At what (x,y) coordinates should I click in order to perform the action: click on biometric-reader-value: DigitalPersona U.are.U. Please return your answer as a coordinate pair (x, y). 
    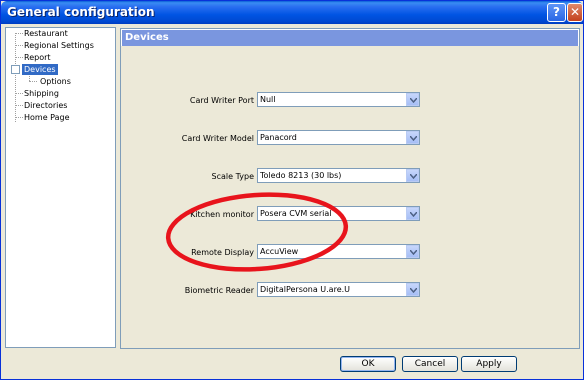
    Looking at the image, I should click on (305, 289).